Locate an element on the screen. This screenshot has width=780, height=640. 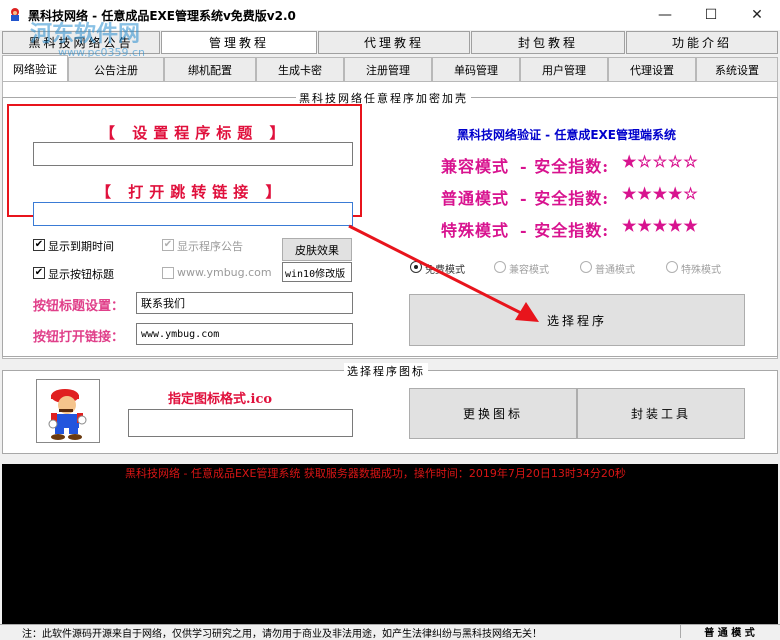
jump-link-input is located at coordinates (193, 214).